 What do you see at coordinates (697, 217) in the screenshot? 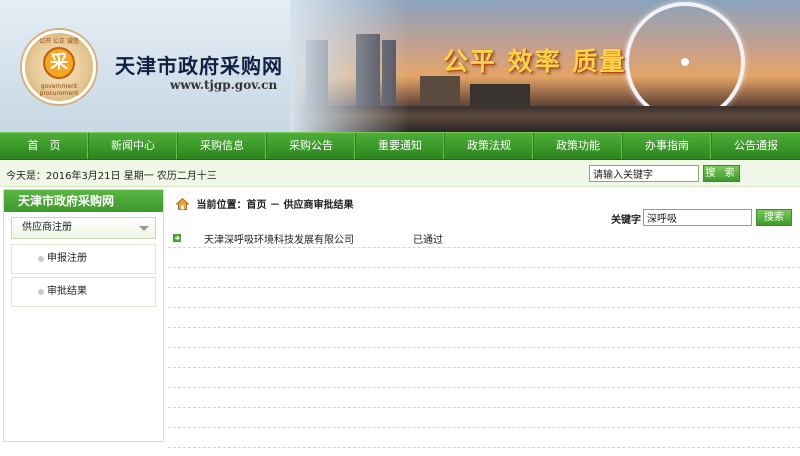
I see `keyword-input` at bounding box center [697, 217].